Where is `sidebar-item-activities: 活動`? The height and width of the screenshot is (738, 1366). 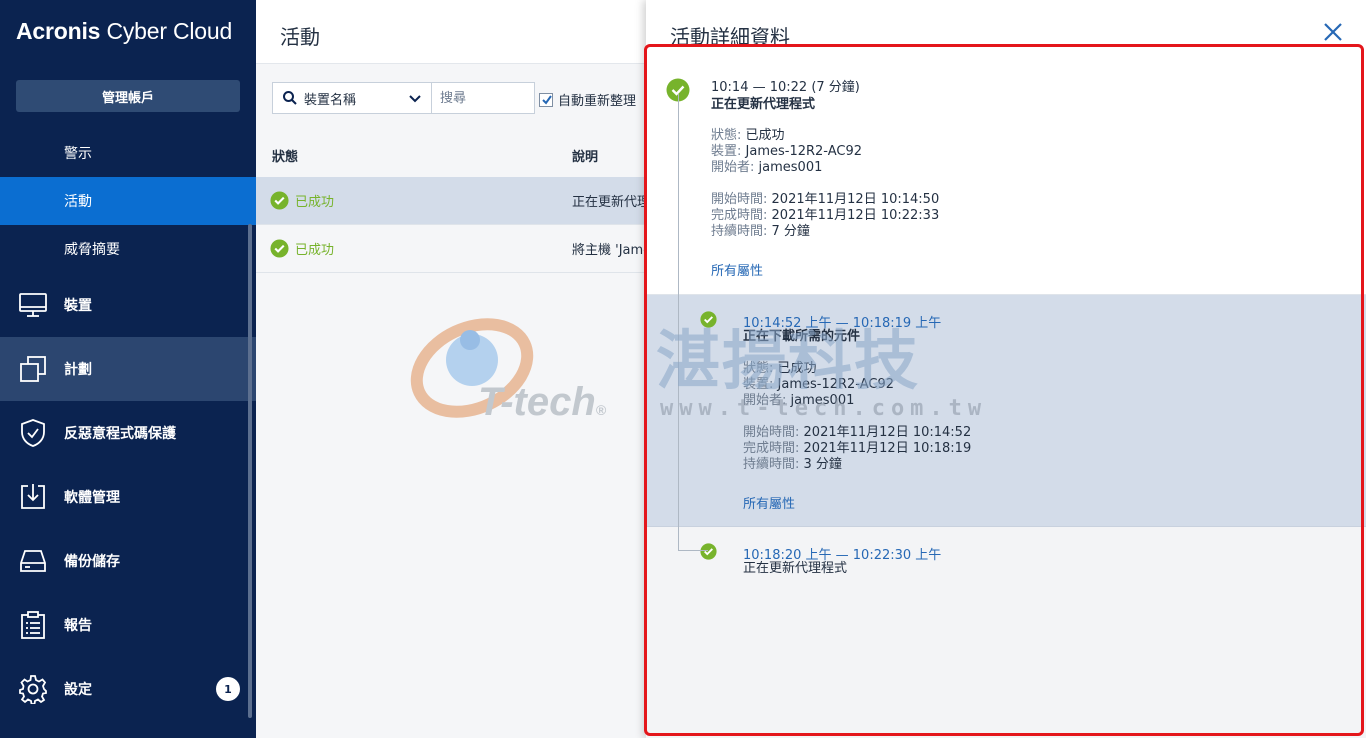
sidebar-item-activities: 活動 is located at coordinates (128, 201).